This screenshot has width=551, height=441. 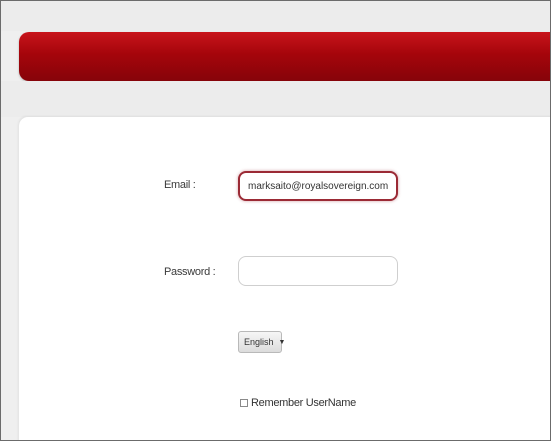 What do you see at coordinates (275, 16) in the screenshot?
I see `top-strip` at bounding box center [275, 16].